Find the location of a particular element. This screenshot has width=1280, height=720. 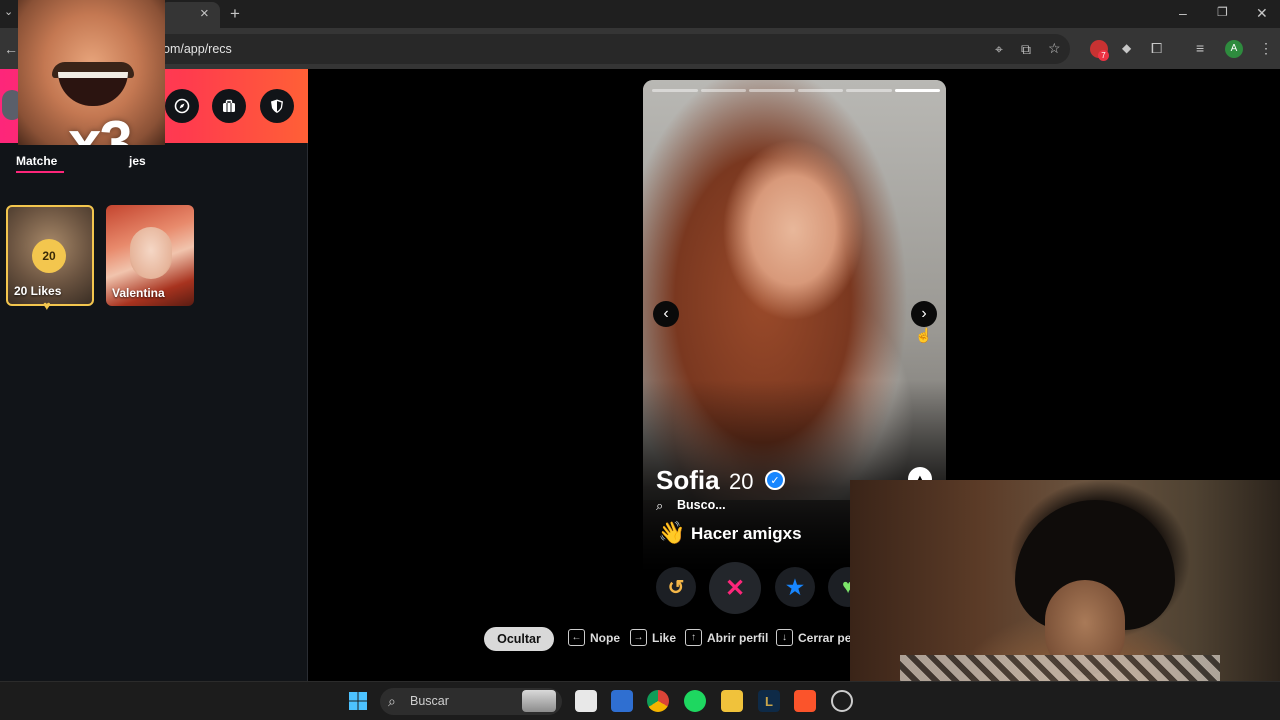

chevron-right-icon: › is located at coordinates (924, 313).